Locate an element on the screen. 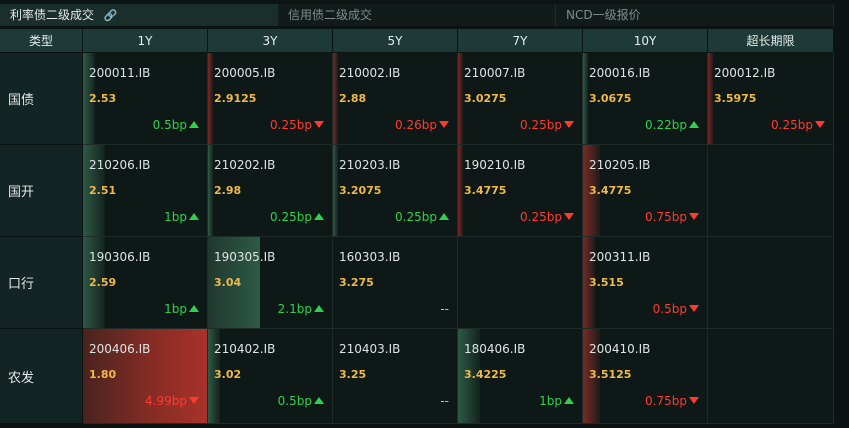 The height and width of the screenshot is (428, 849). bond-cell: 210203.IB 3.2075 0.25bp is located at coordinates (395, 191).